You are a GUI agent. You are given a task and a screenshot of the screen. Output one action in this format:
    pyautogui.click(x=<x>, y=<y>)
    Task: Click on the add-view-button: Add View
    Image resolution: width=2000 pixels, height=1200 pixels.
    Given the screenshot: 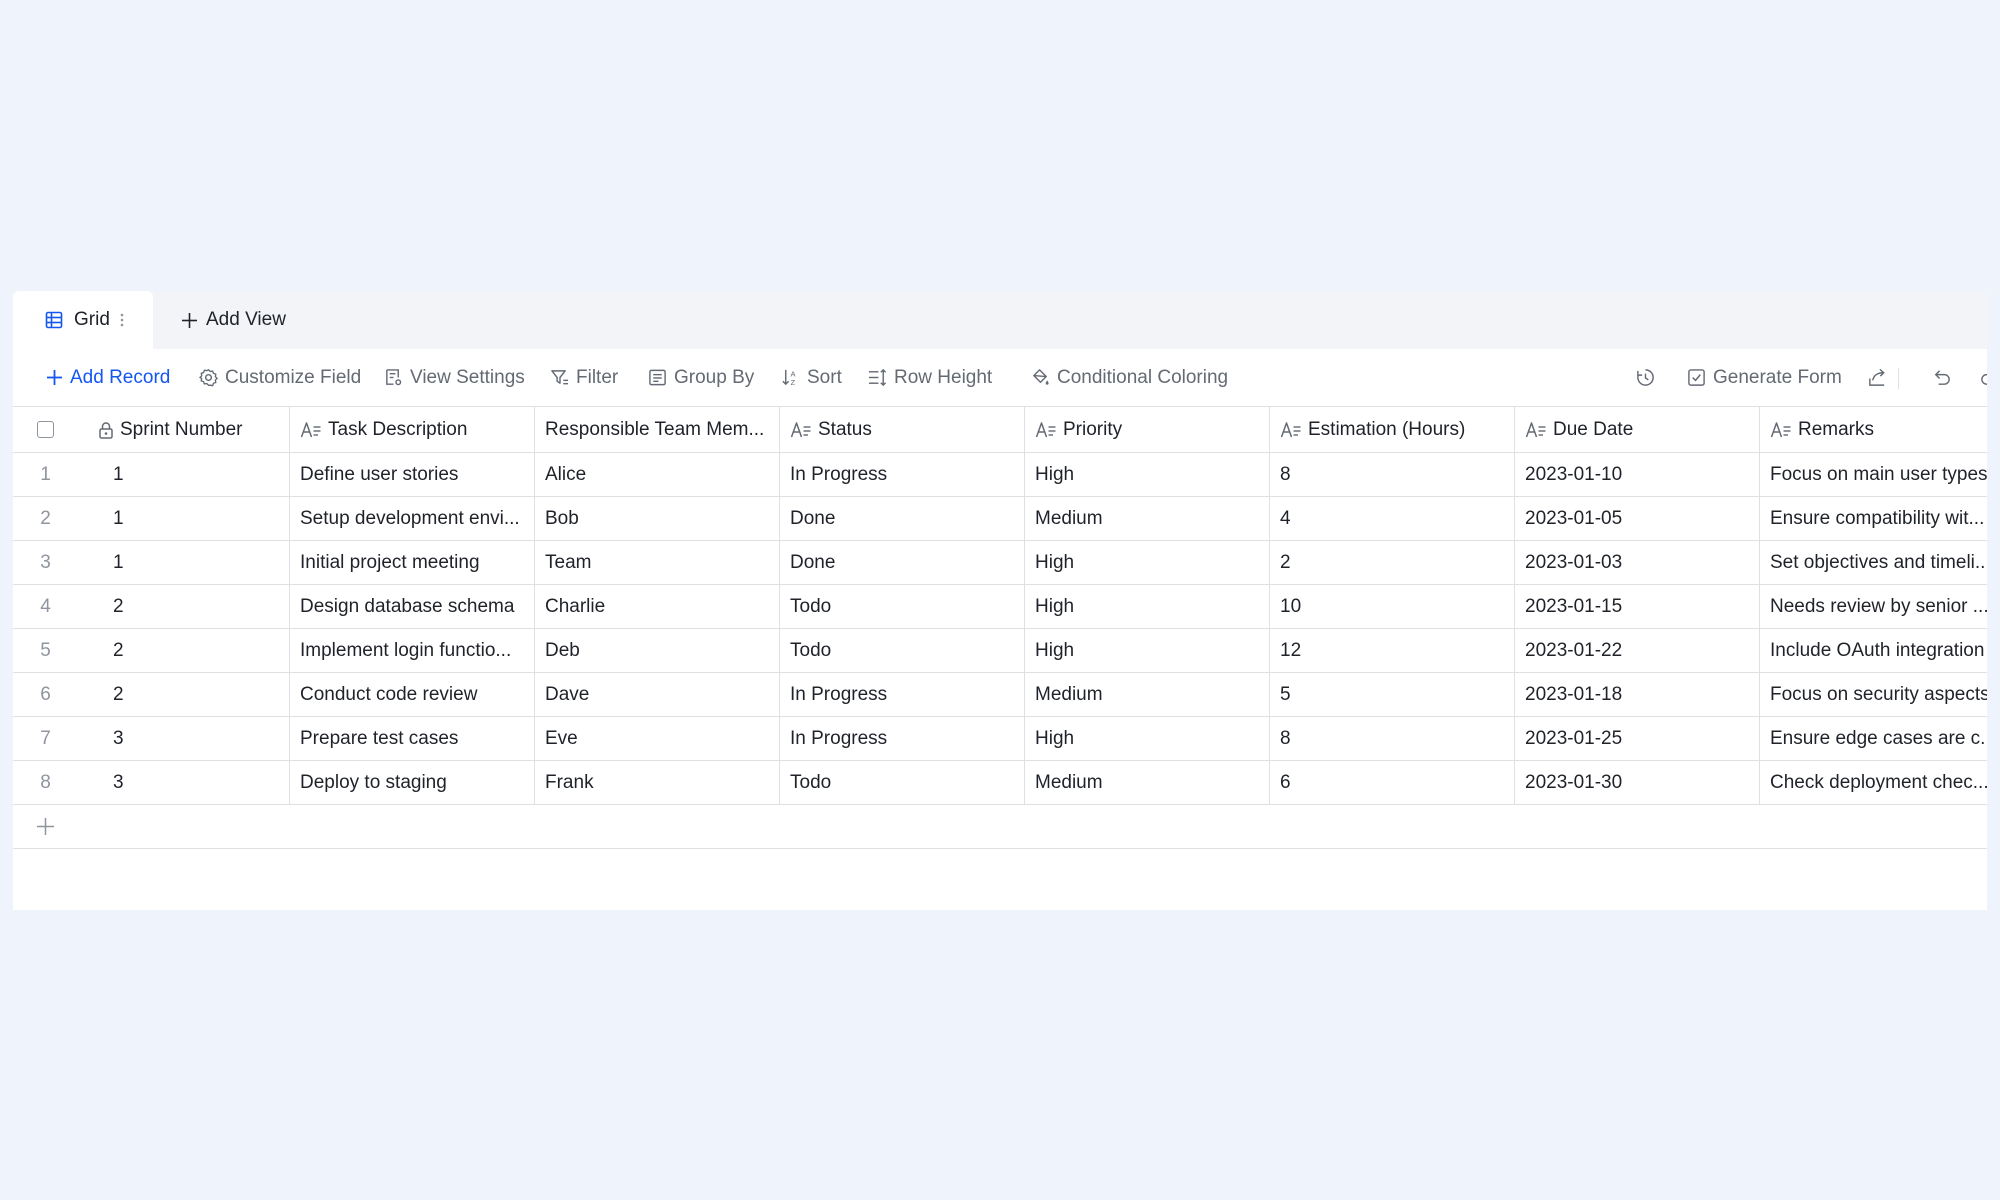 What is the action you would take?
    pyautogui.click(x=233, y=320)
    